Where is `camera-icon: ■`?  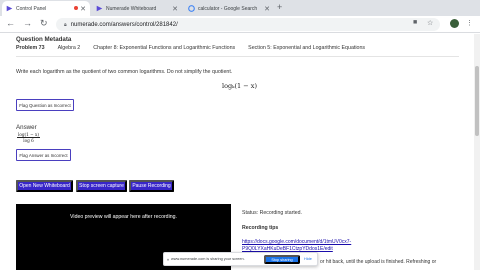
camera-icon: ■ is located at coordinates (415, 22).